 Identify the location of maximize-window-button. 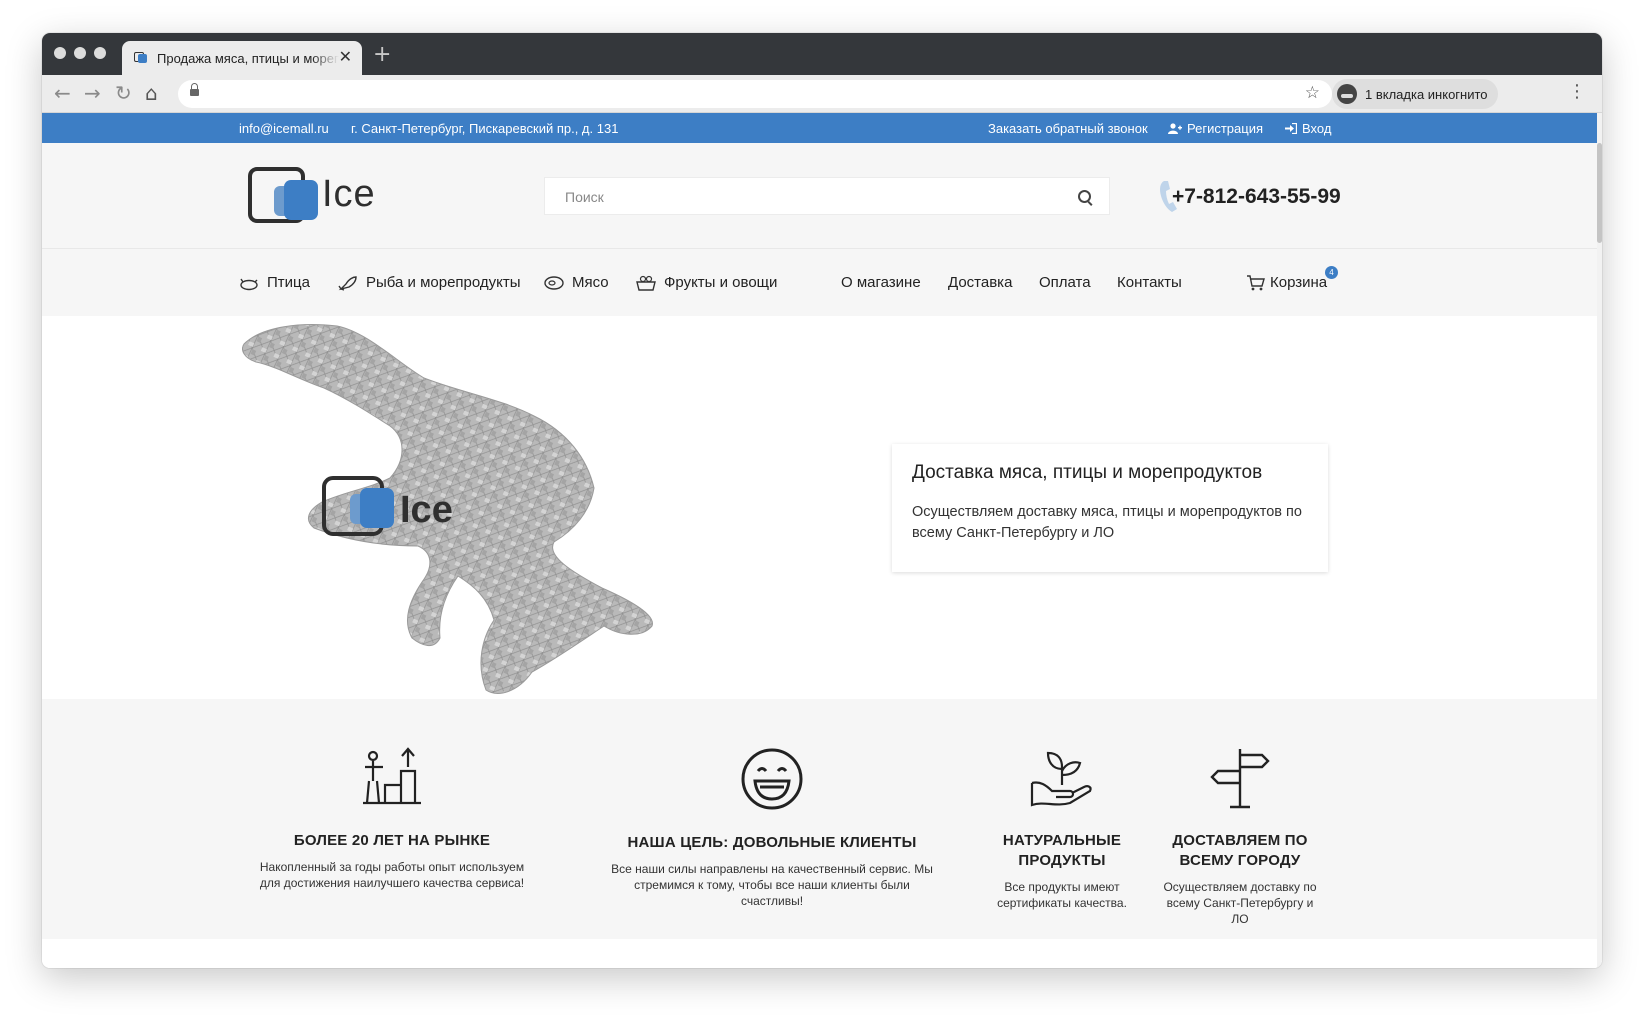
(100, 53).